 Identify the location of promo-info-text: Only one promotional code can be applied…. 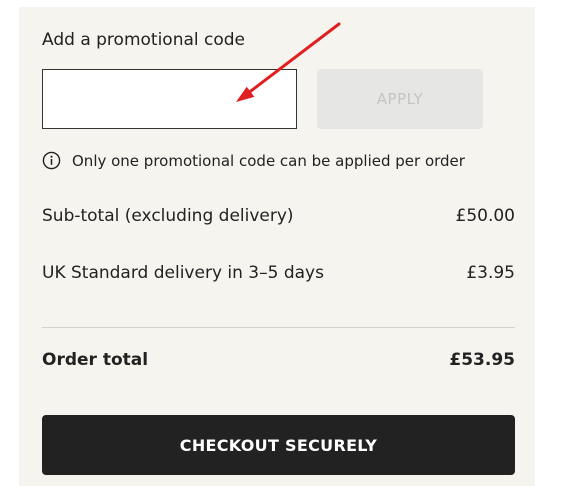
(268, 160).